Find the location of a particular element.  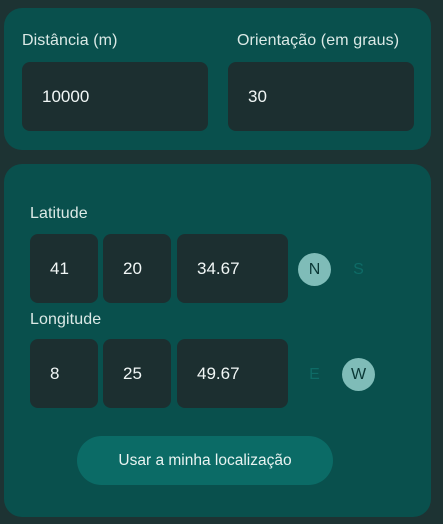

longitude-degrees-field is located at coordinates (64, 373).